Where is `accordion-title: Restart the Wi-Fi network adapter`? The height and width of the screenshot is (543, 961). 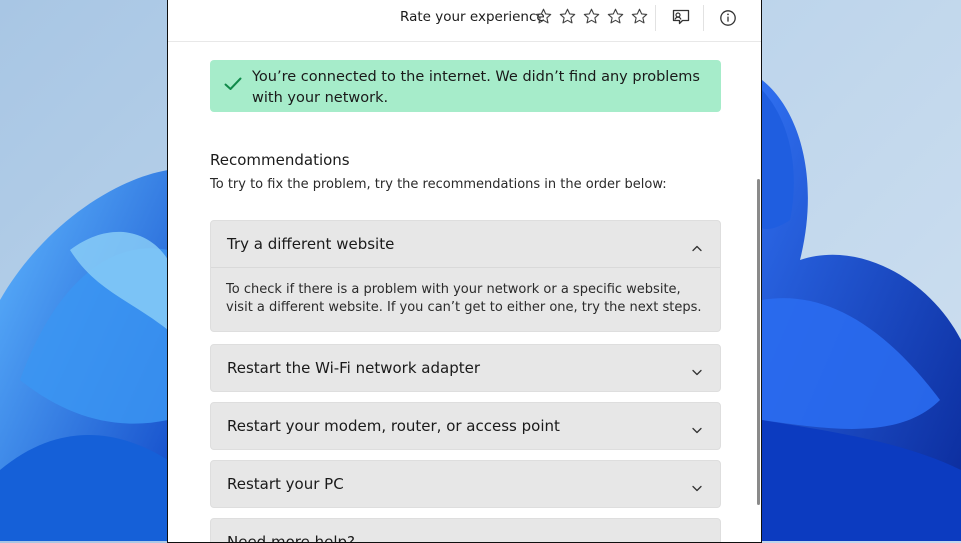 accordion-title: Restart the Wi-Fi network adapter is located at coordinates (354, 368).